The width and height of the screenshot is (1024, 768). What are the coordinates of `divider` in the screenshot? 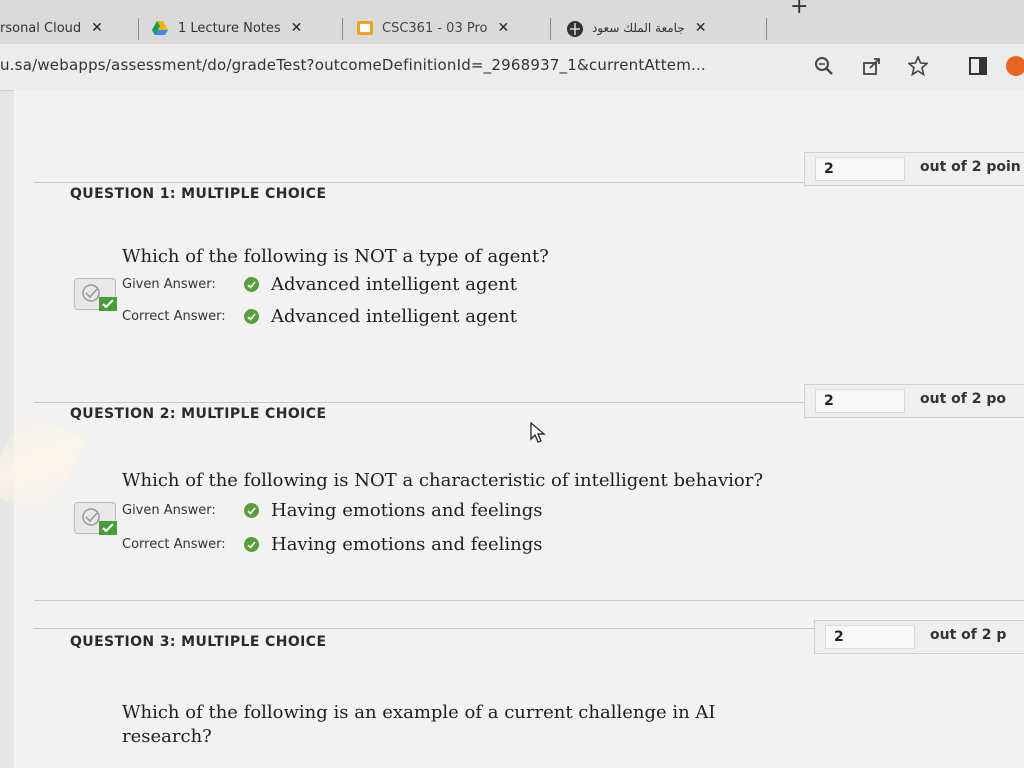 It's located at (529, 600).